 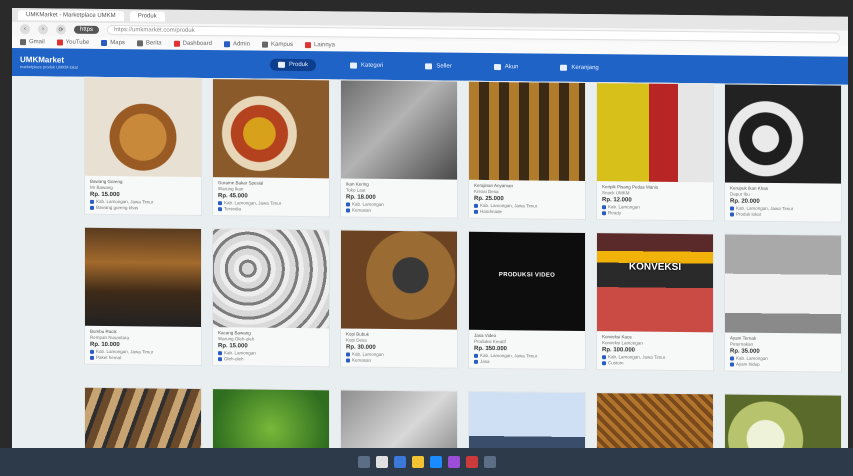 What do you see at coordinates (87, 29) in the screenshot?
I see `secure-badge: https` at bounding box center [87, 29].